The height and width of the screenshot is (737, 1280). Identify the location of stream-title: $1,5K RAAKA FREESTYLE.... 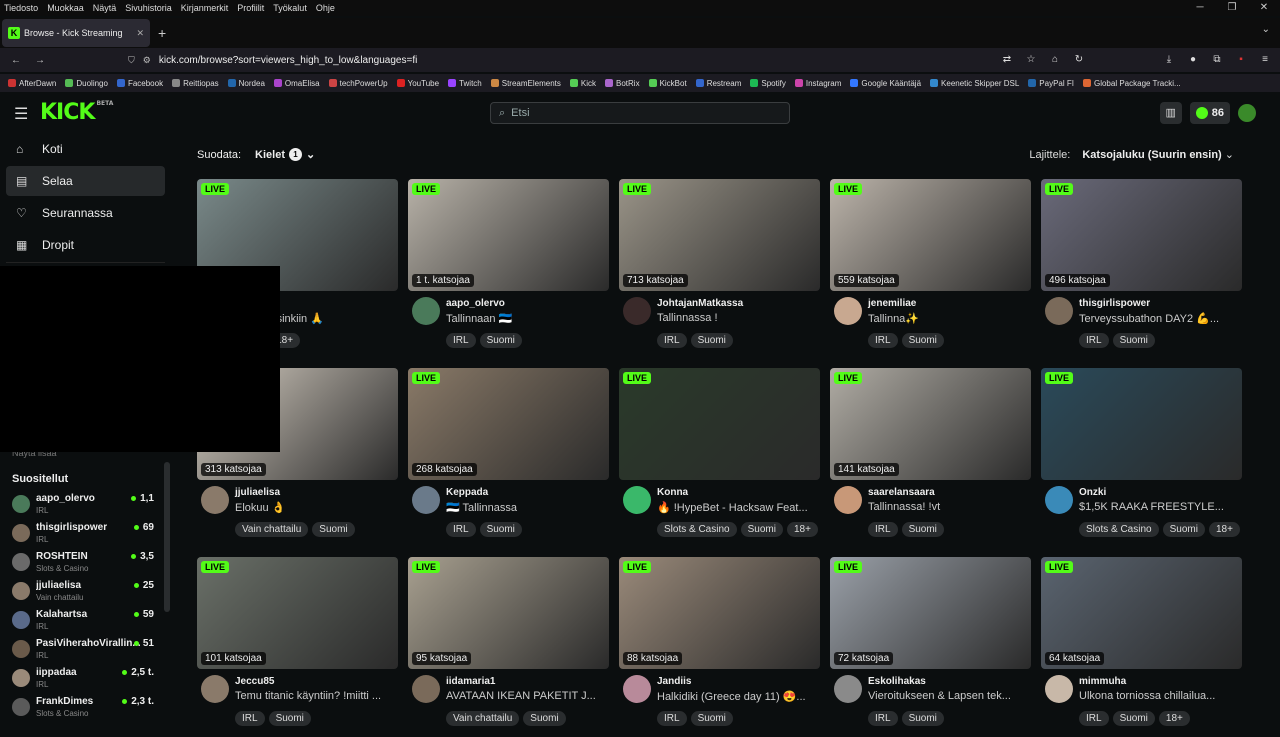
(1159, 507).